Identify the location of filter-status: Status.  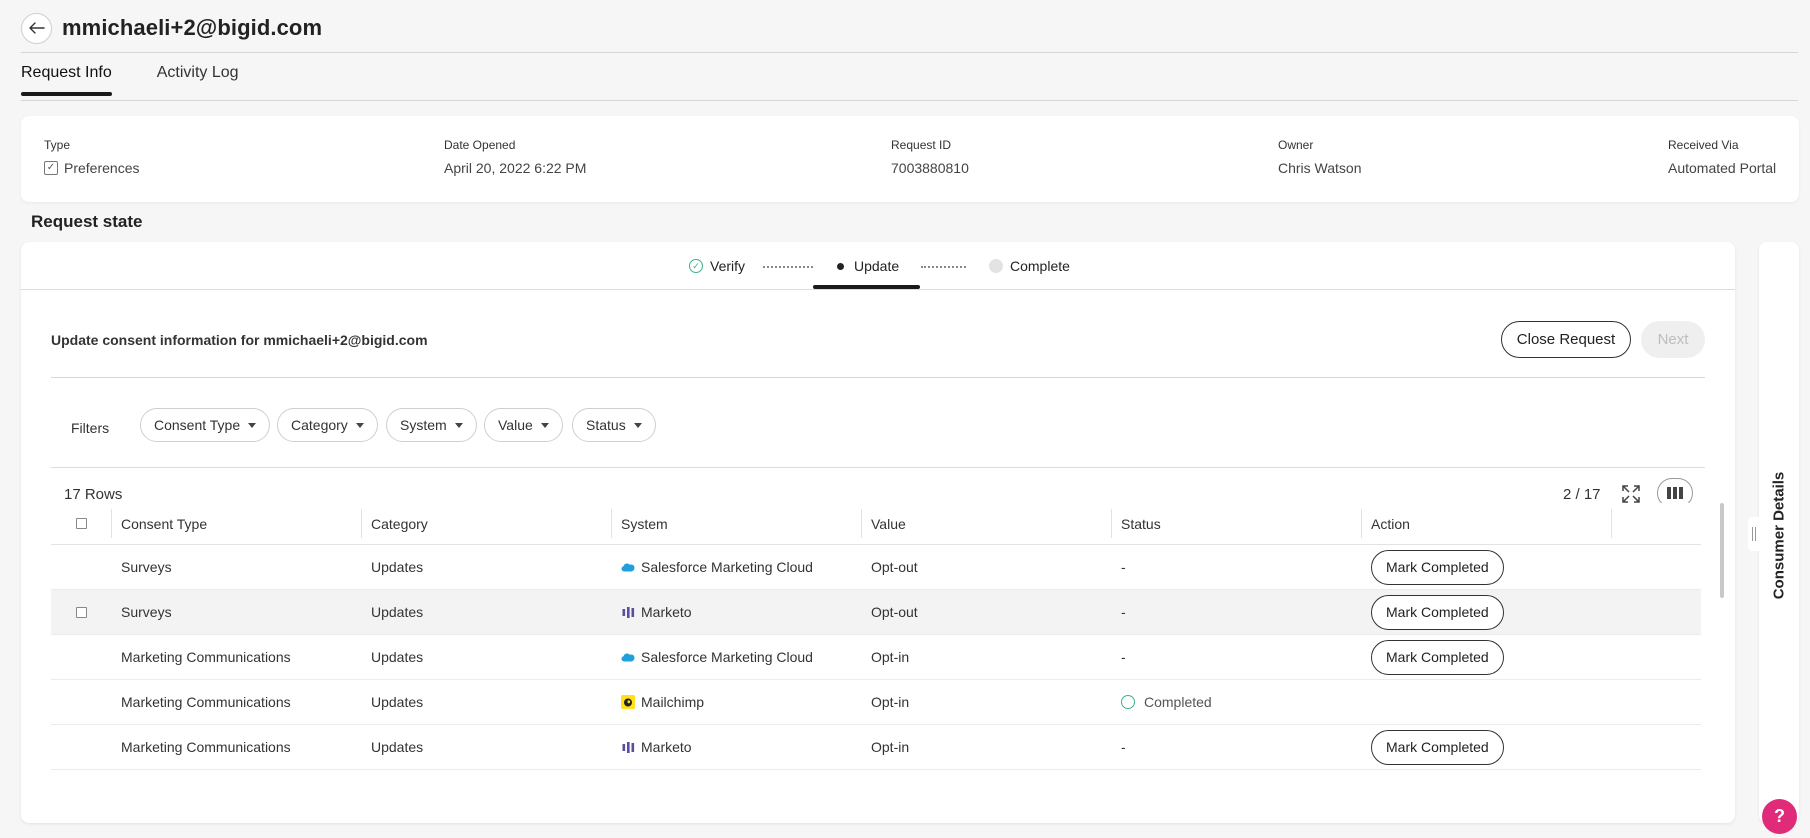
(614, 425).